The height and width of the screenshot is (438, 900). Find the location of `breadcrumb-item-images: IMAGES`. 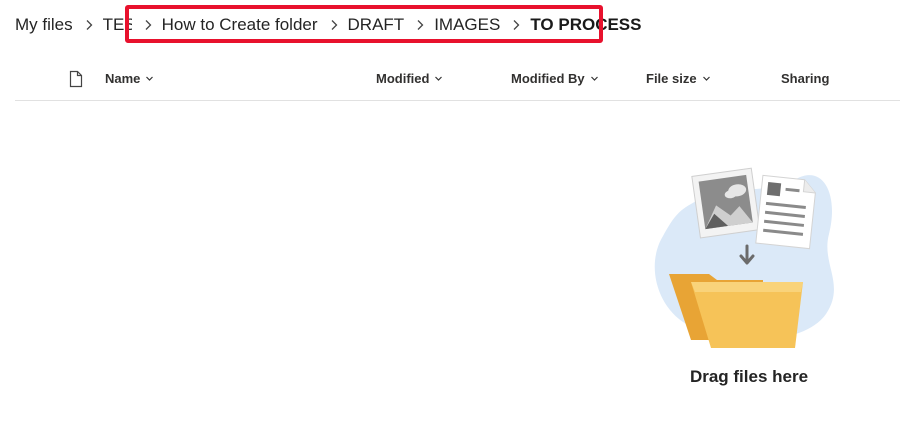

breadcrumb-item-images: IMAGES is located at coordinates (467, 25).